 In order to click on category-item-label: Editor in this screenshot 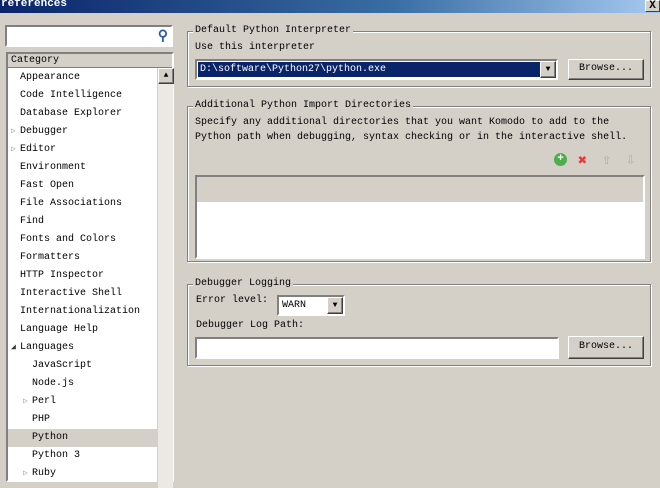, I will do `click(38, 149)`.